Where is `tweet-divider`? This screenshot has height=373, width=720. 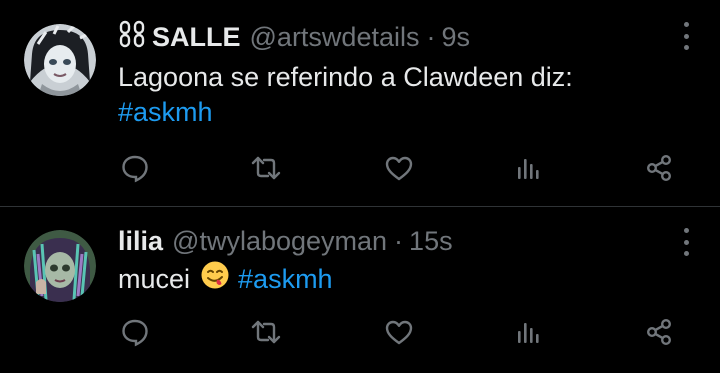 tweet-divider is located at coordinates (360, 206).